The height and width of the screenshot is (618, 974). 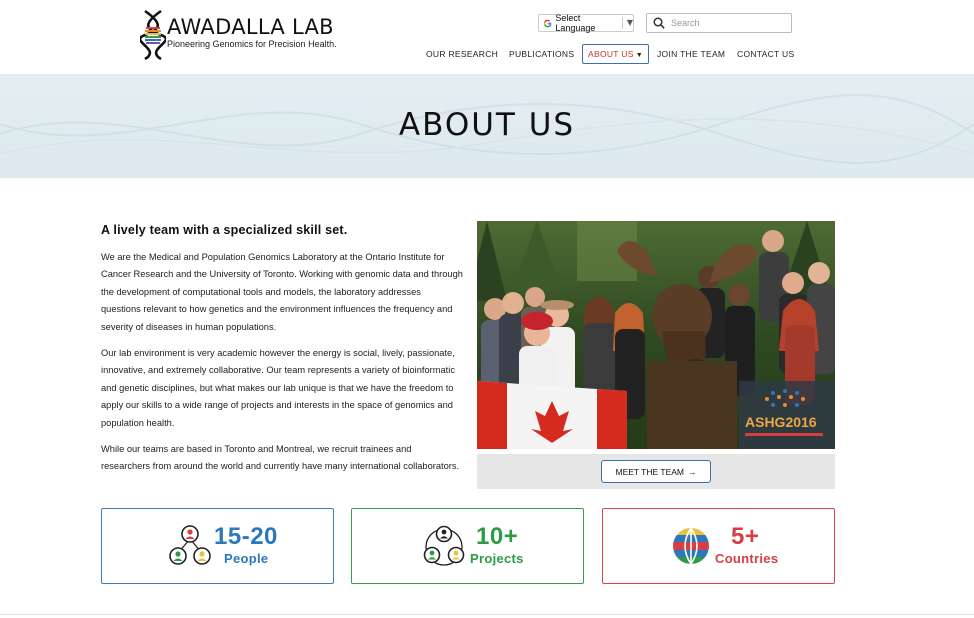 What do you see at coordinates (650, 471) in the screenshot?
I see `meet-the-team-label: MEET THE TEAM` at bounding box center [650, 471].